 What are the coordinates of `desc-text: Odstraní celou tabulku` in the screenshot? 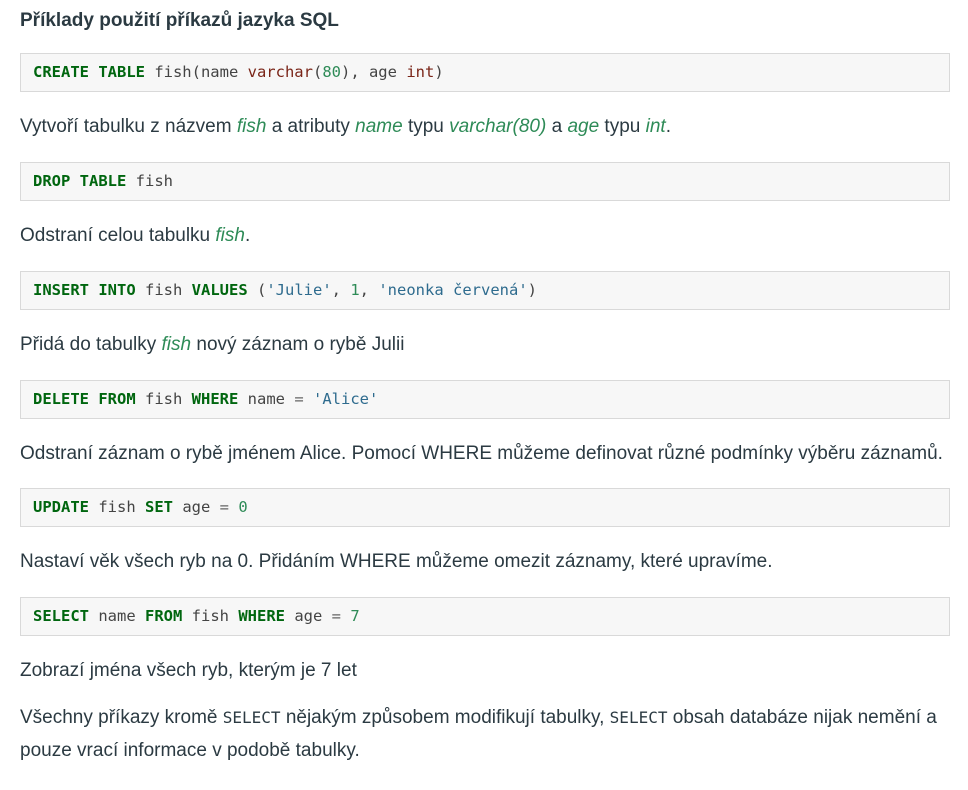 It's located at (118, 235).